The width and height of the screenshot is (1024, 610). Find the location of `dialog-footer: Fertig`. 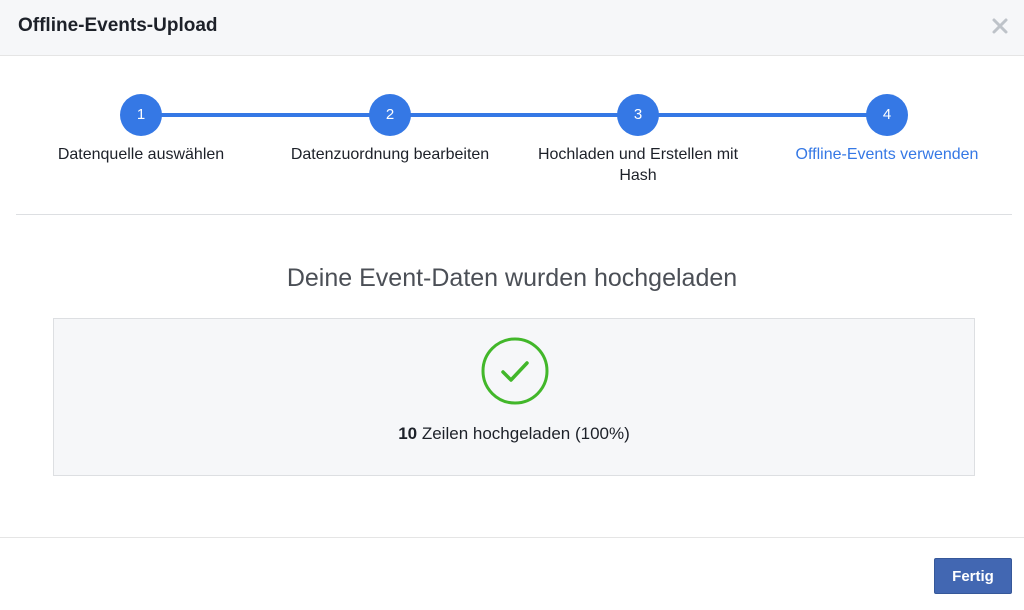

dialog-footer: Fertig is located at coordinates (512, 573).